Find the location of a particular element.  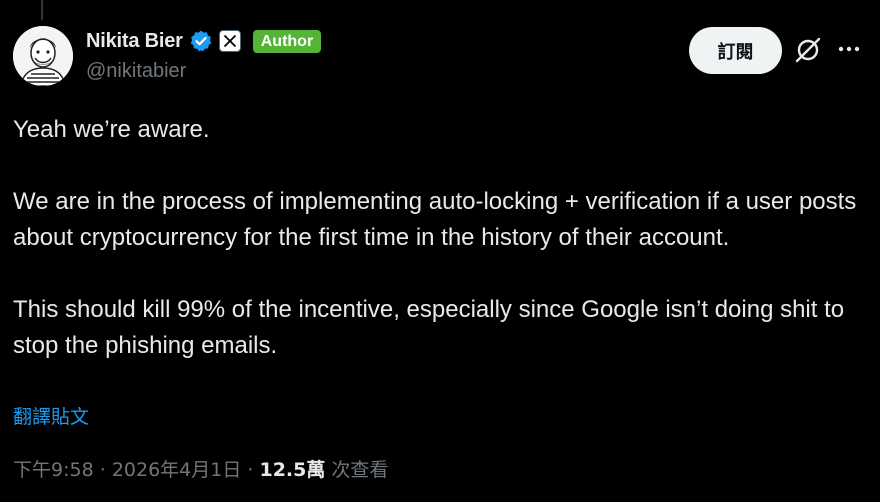

author-name-row: Nikita Bier Author is located at coordinates (204, 41).